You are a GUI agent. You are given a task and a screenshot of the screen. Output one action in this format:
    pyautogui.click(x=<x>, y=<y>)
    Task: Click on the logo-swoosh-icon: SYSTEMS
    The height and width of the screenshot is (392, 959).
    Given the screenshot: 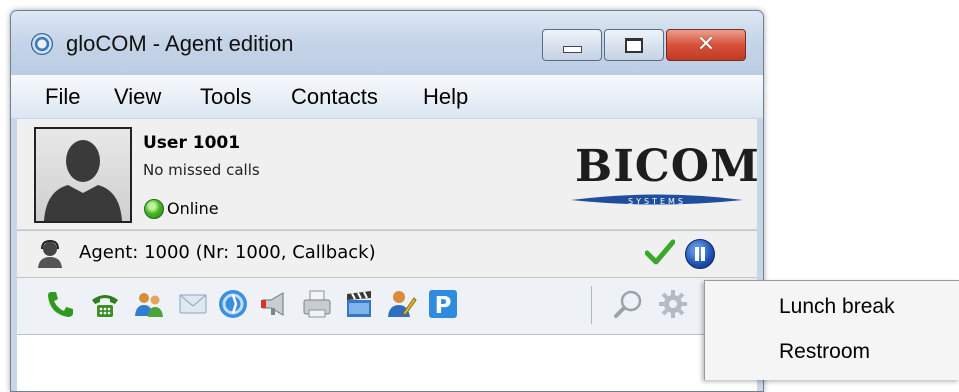 What is the action you would take?
    pyautogui.click(x=657, y=200)
    